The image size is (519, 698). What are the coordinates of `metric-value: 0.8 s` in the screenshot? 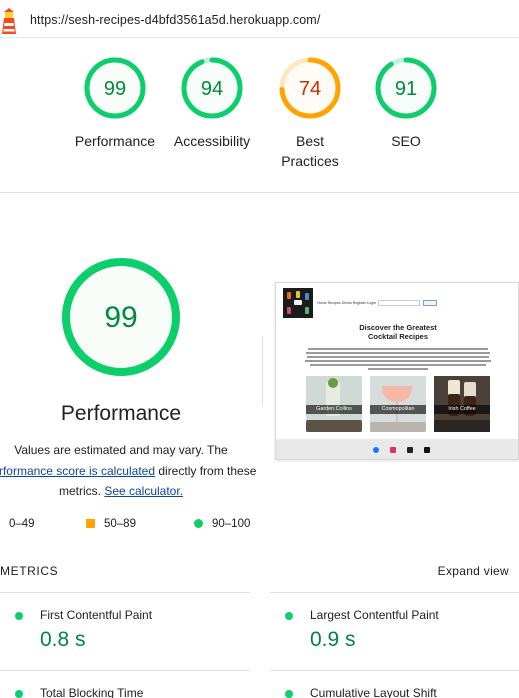 It's located at (63, 639).